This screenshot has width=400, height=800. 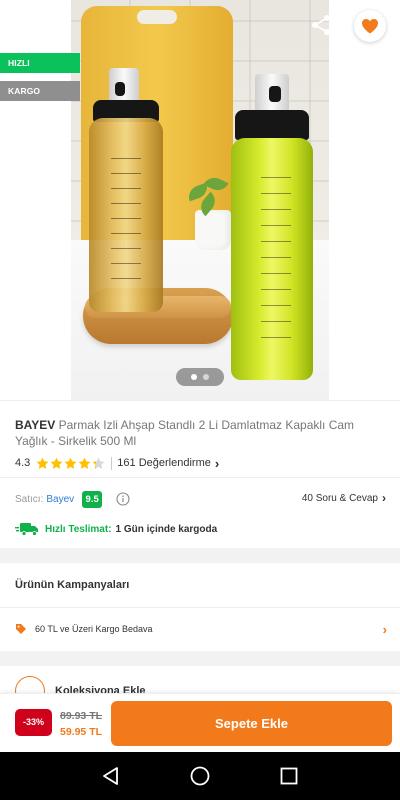 I want to click on system-navigation-bar, so click(x=200, y=776).